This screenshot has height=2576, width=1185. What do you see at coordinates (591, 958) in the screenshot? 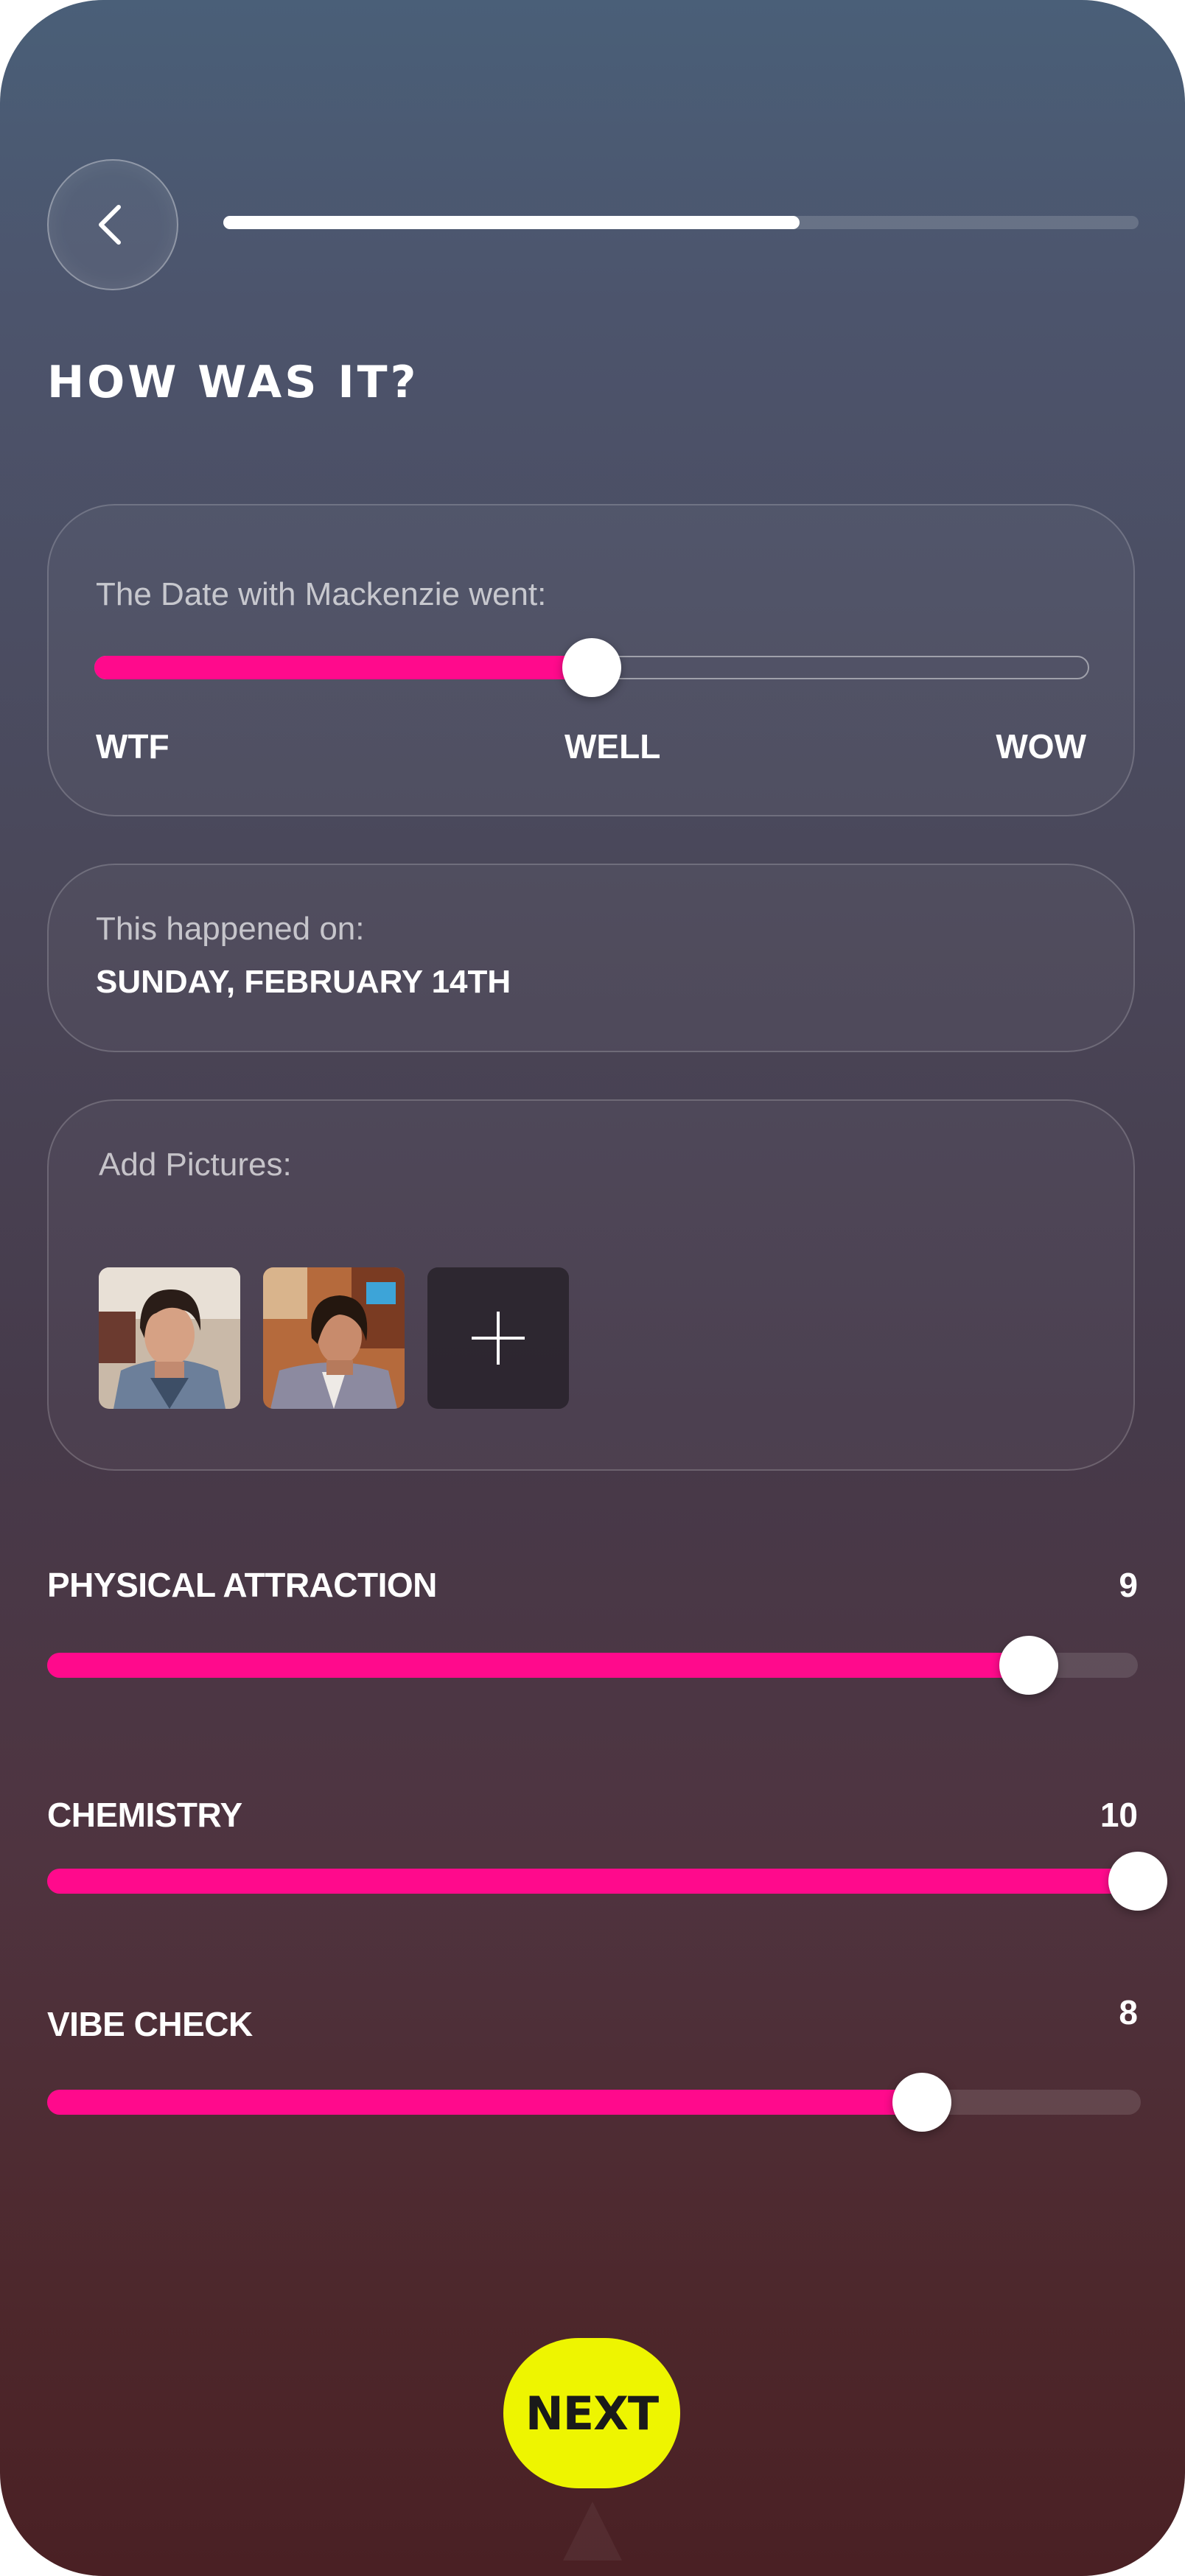
I see `date-card: This happened on: SUNDAY, FEBRUARY 14TH` at bounding box center [591, 958].